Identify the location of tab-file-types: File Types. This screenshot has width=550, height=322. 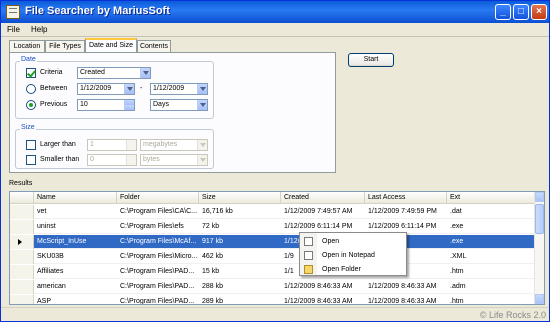
(65, 46).